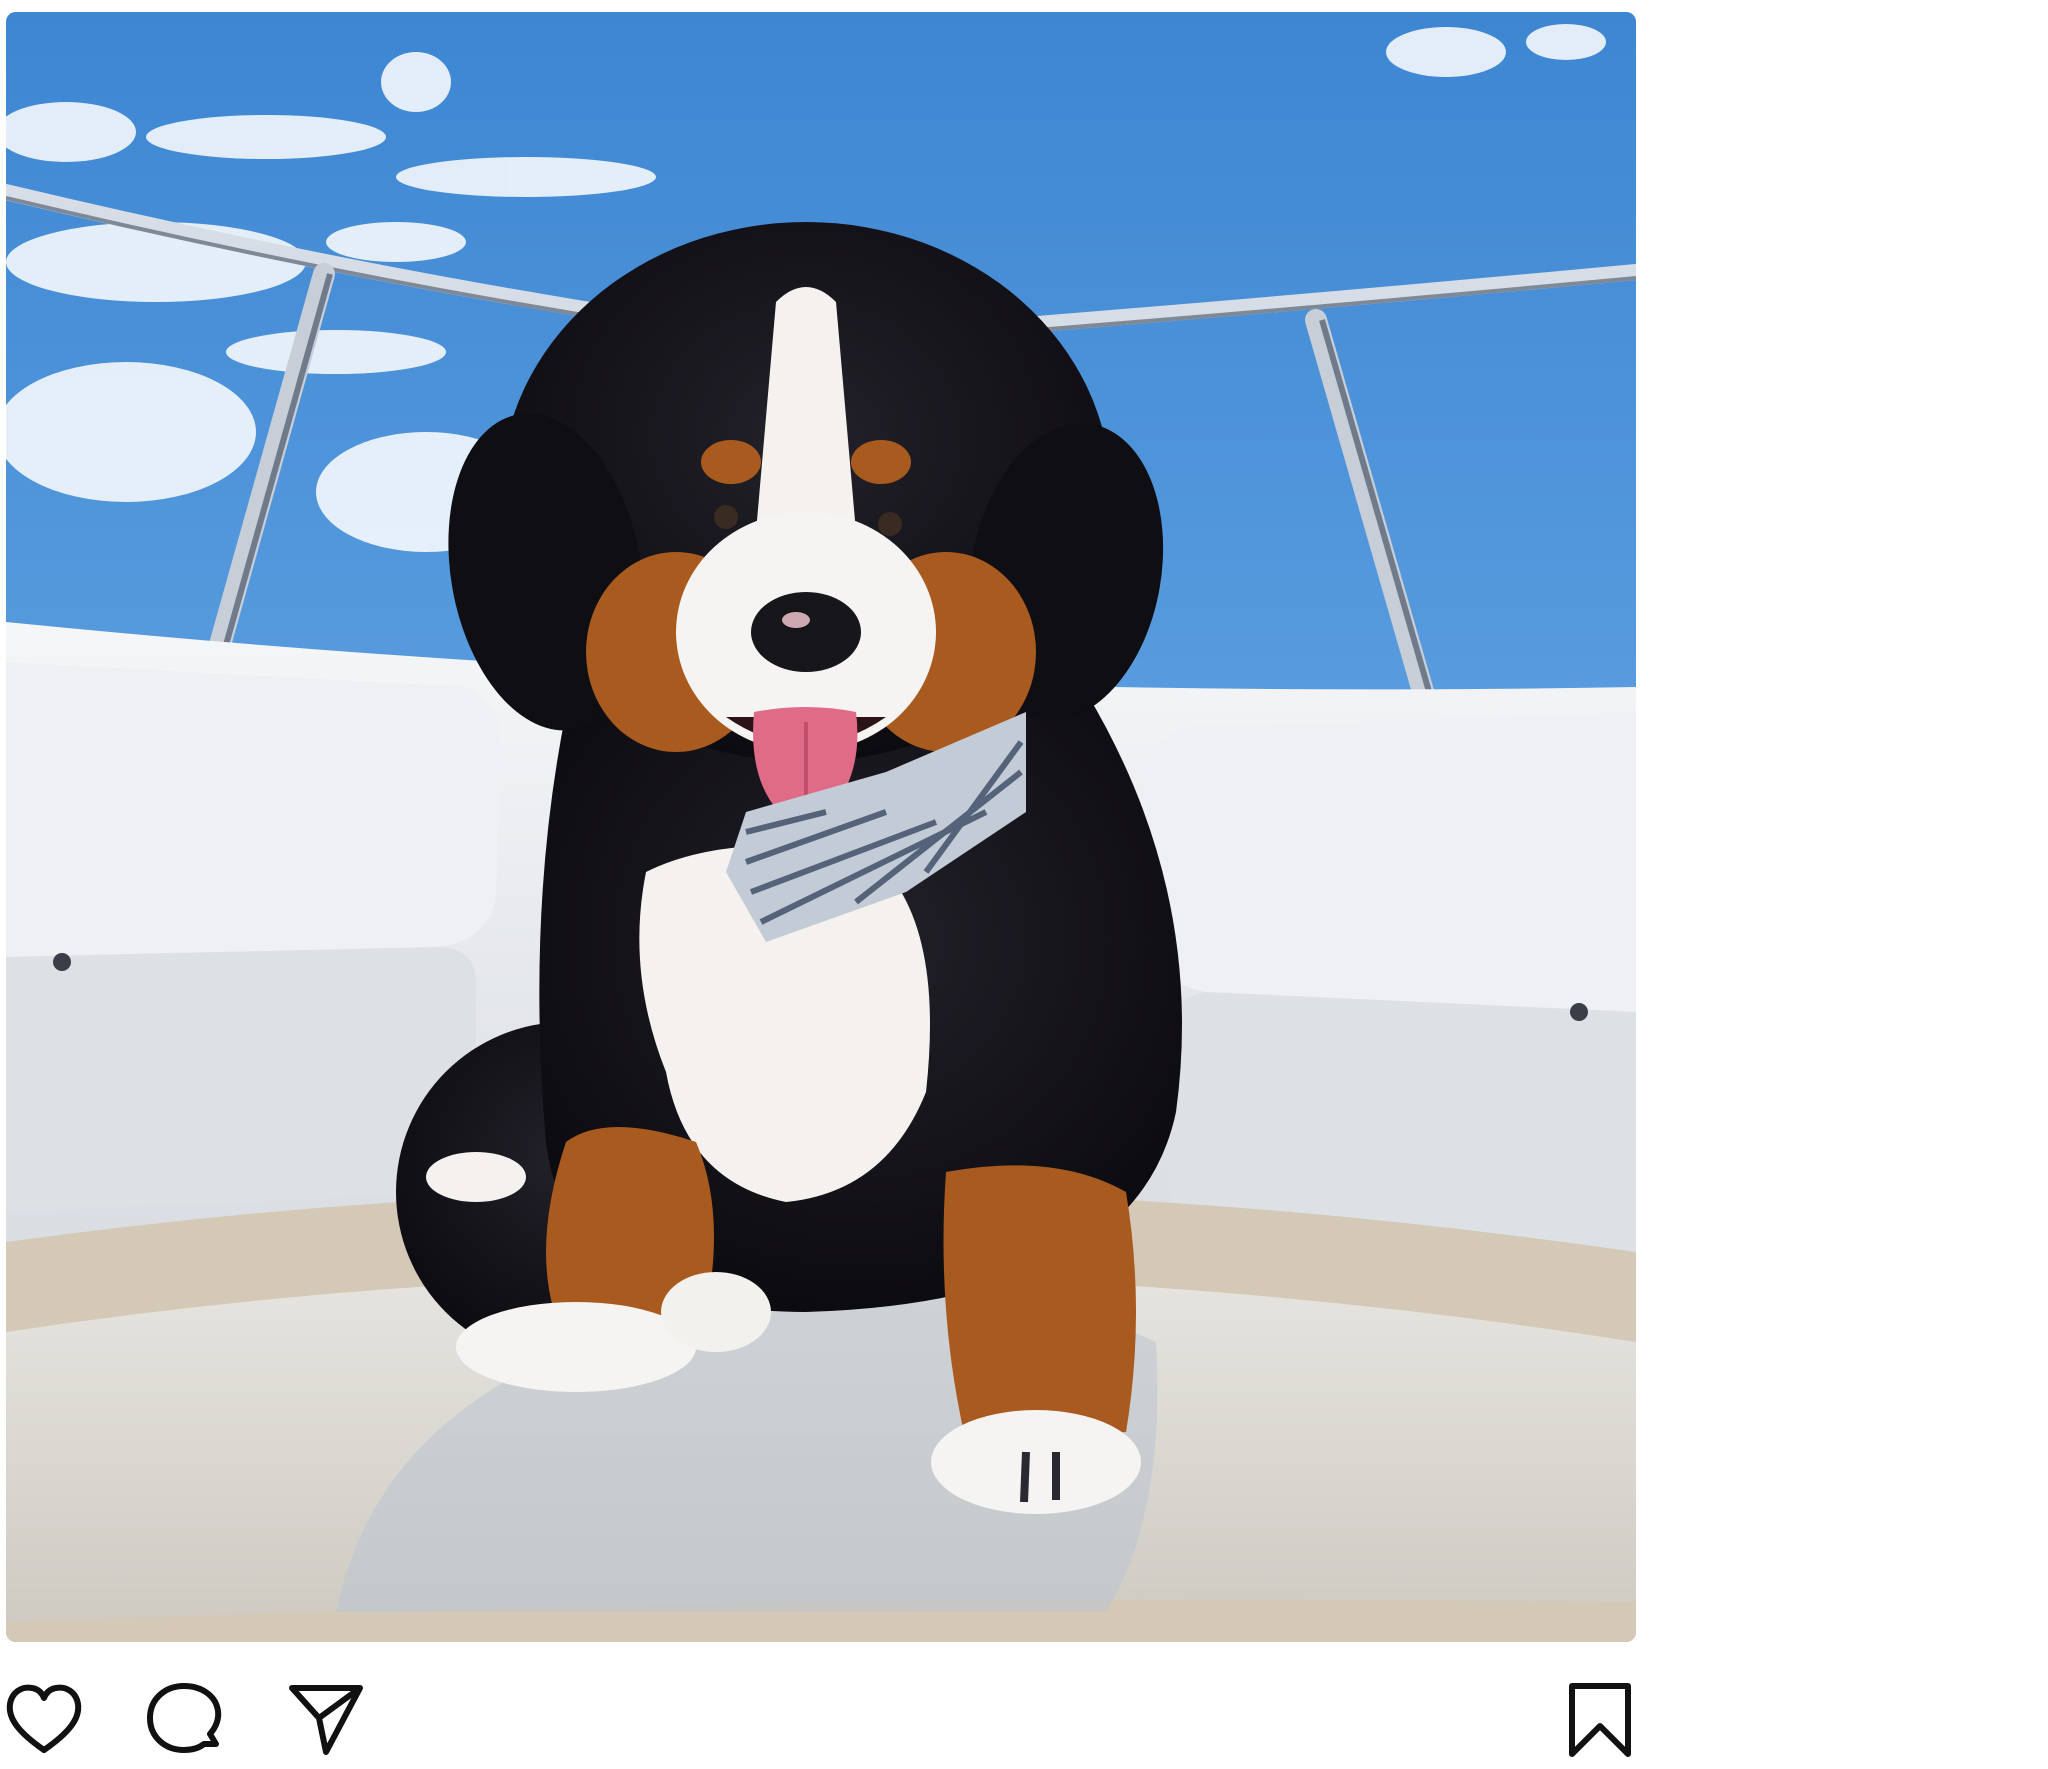  I want to click on comment-icon, so click(184, 1720).